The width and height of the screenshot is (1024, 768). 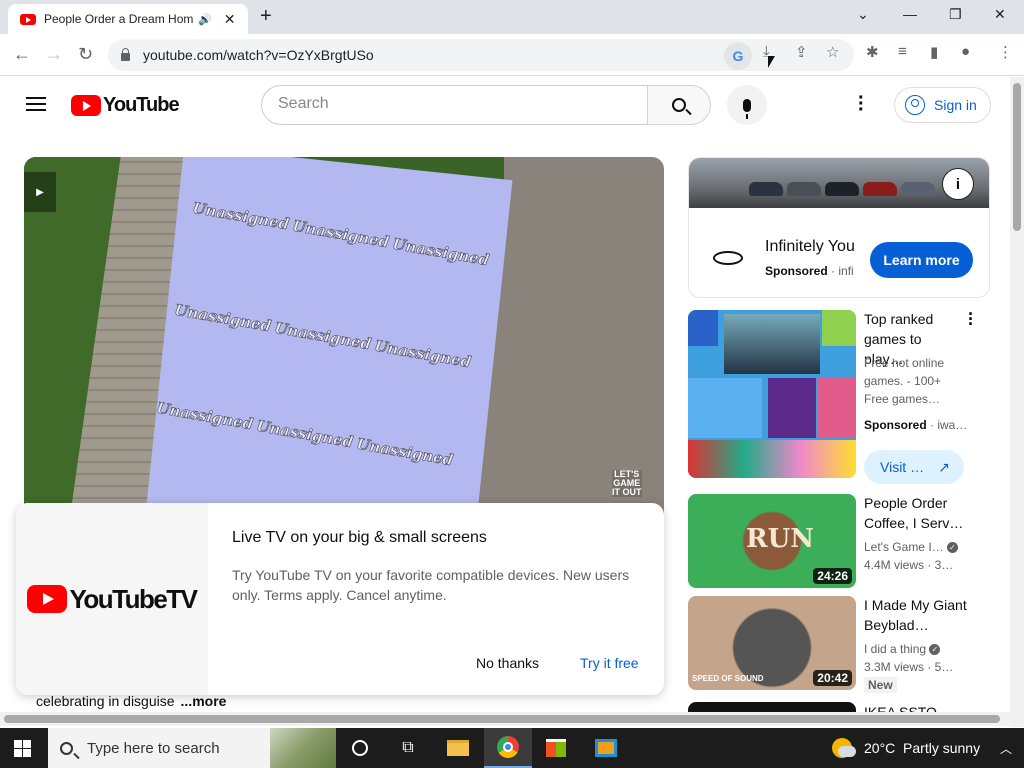 I want to click on media-controls-icon: ≡, so click(x=902, y=51).